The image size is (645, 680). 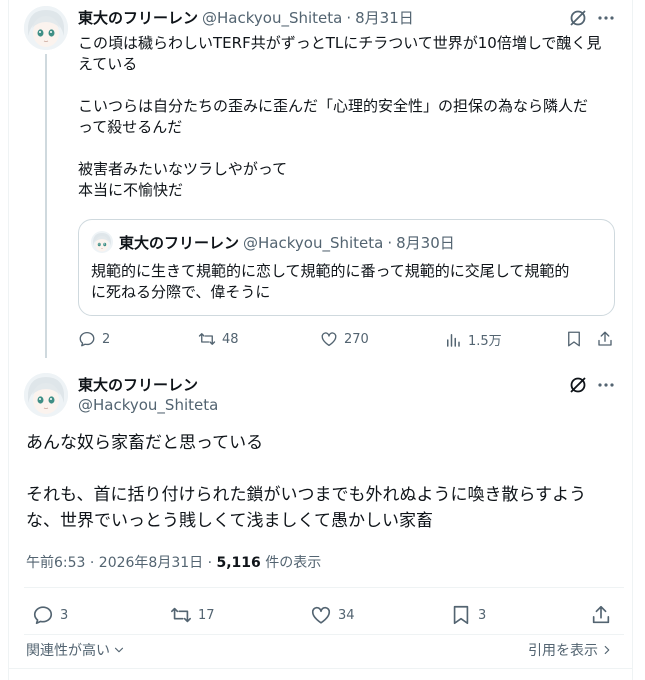 I want to click on thread-line, so click(x=46, y=206).